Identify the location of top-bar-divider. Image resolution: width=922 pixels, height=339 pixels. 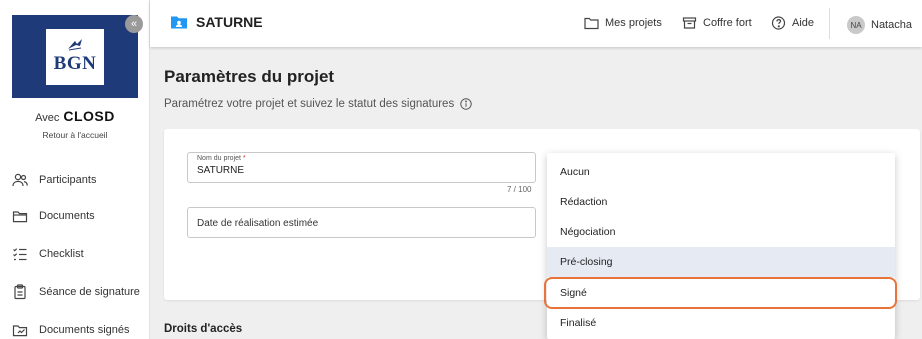
(829, 23).